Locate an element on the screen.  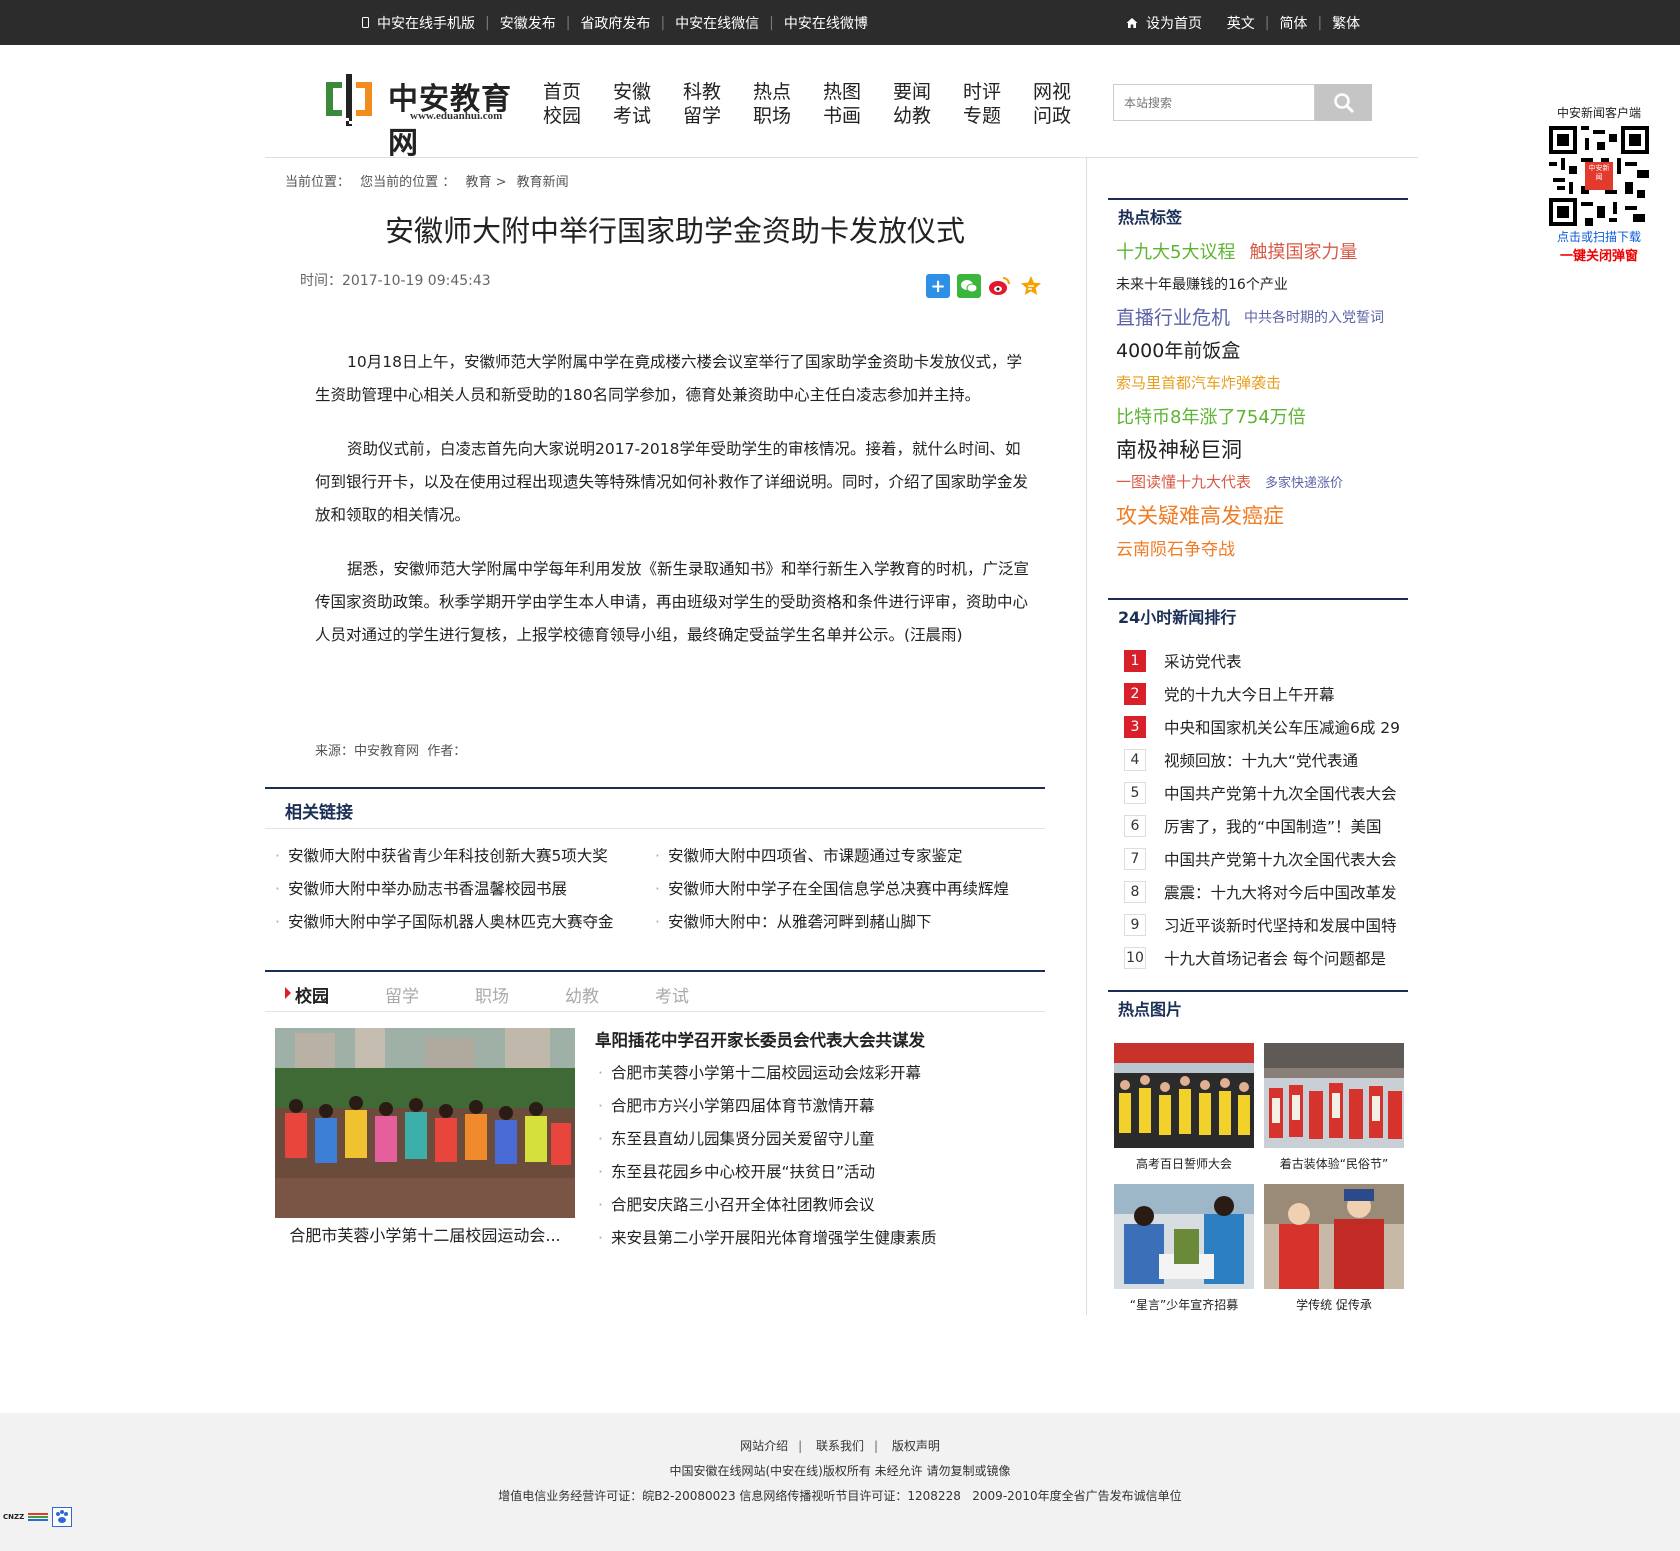
rank-item: 2 党的十九大今日上午开幕 is located at coordinates (1269, 693).